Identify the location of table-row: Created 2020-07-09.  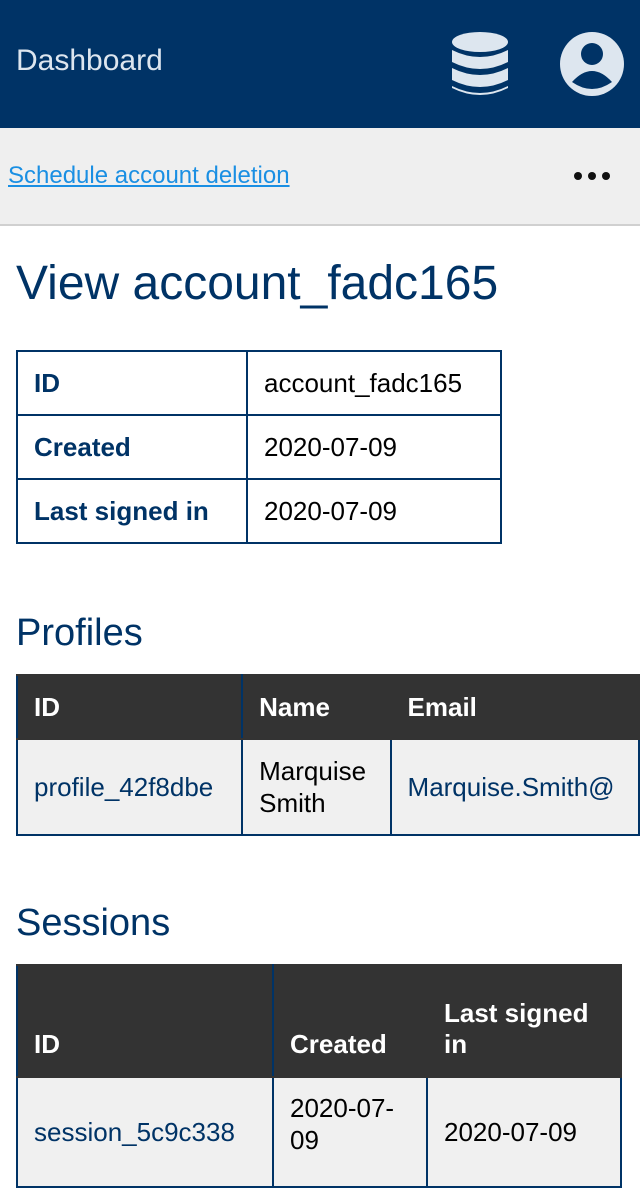
(259, 447).